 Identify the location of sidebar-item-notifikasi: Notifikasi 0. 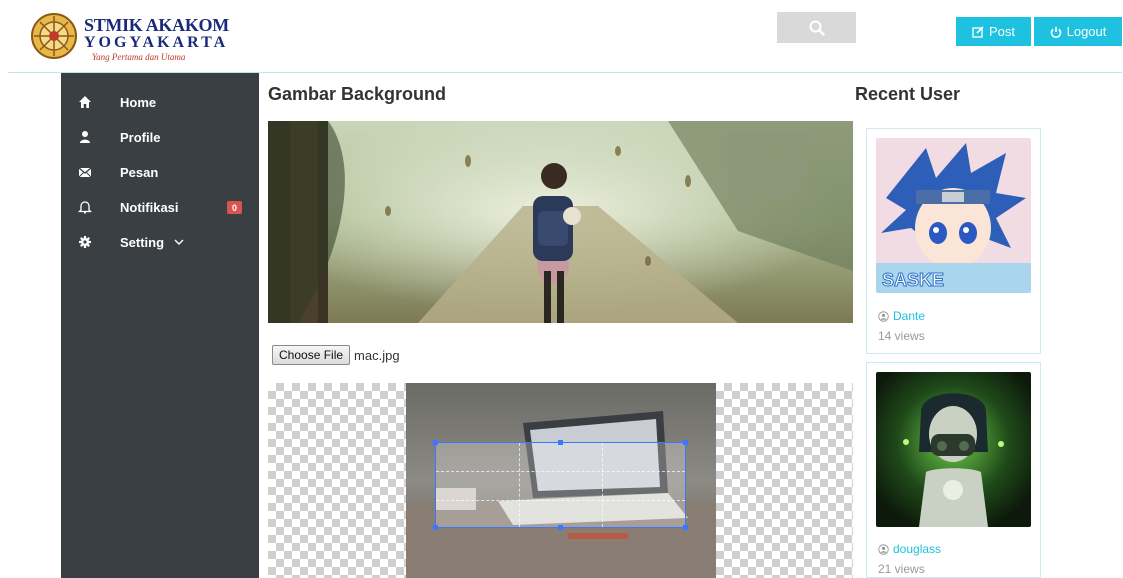
(160, 207).